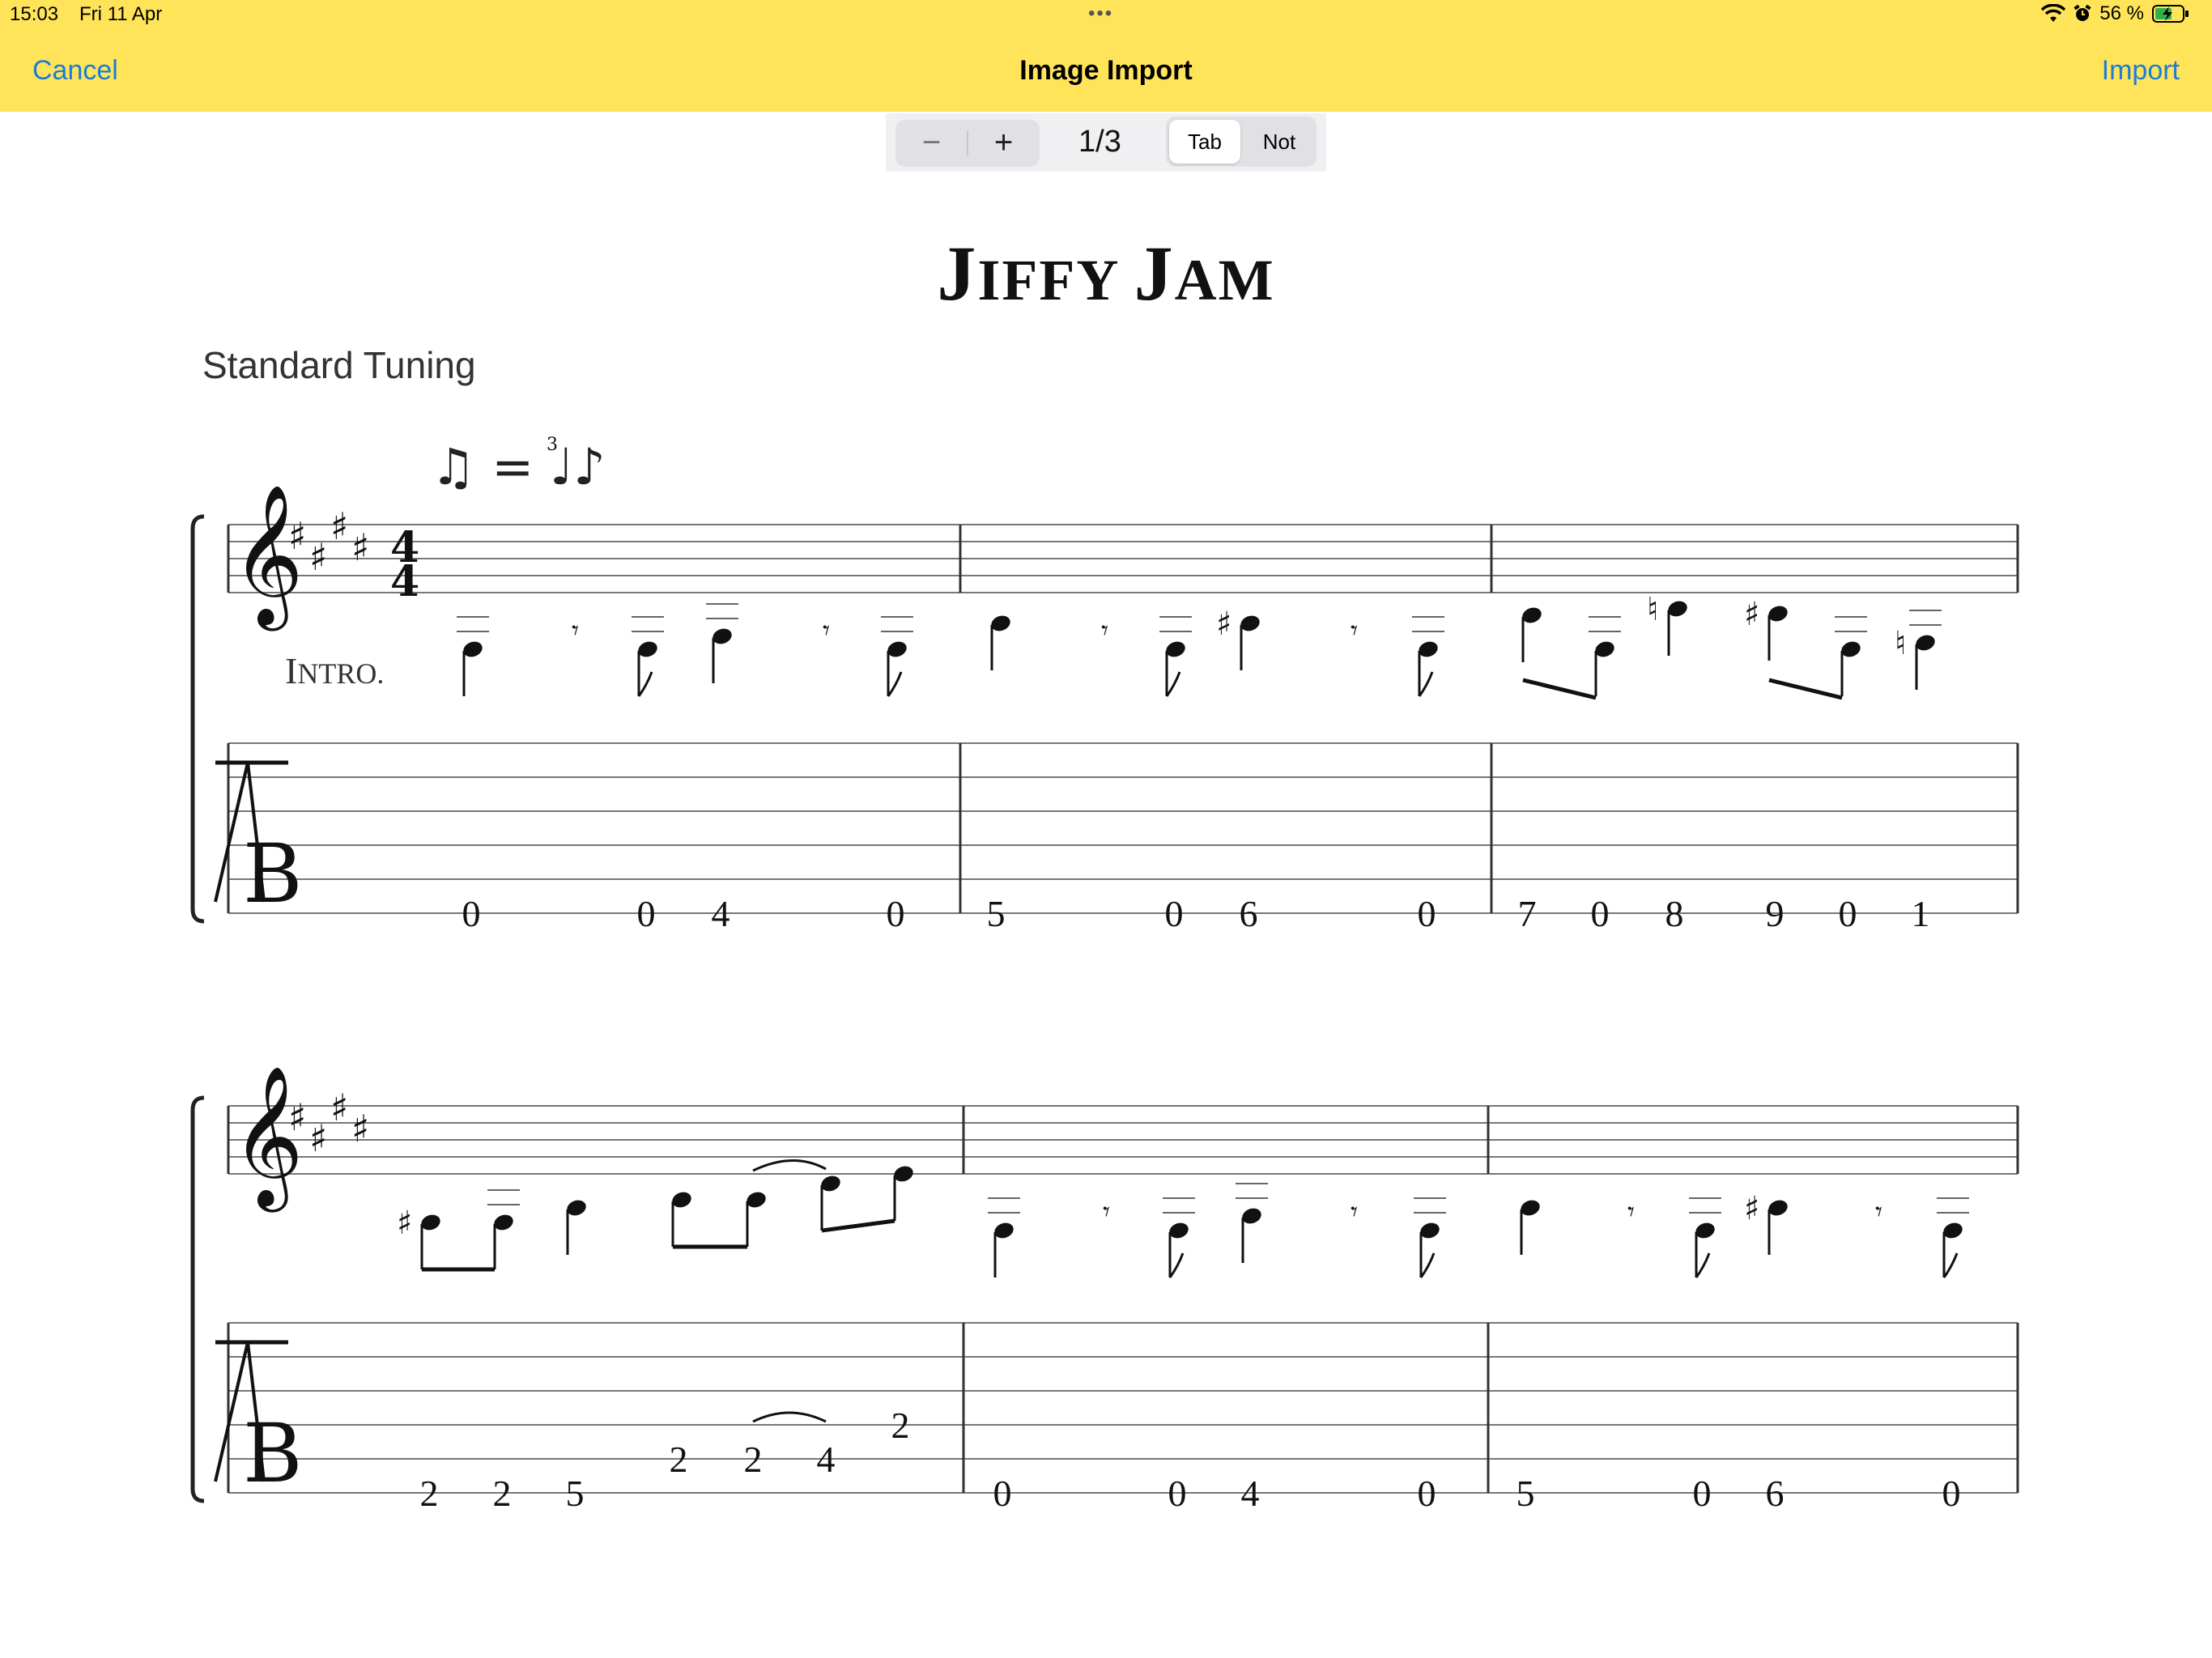 The height and width of the screenshot is (1658, 2212). Describe the element at coordinates (1921, 913) in the screenshot. I see `tab-fret-number: 1` at that location.